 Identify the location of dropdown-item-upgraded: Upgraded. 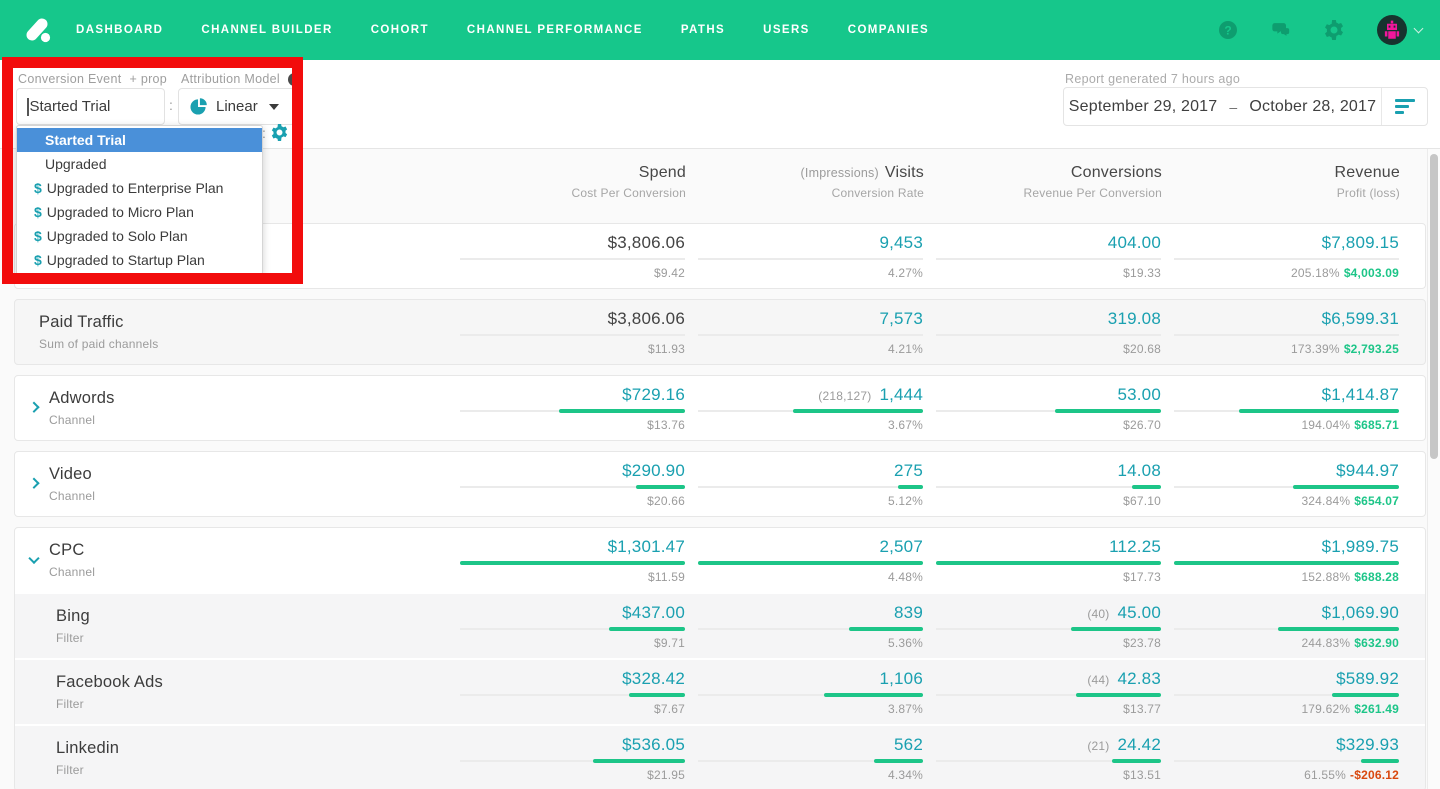
(139, 164).